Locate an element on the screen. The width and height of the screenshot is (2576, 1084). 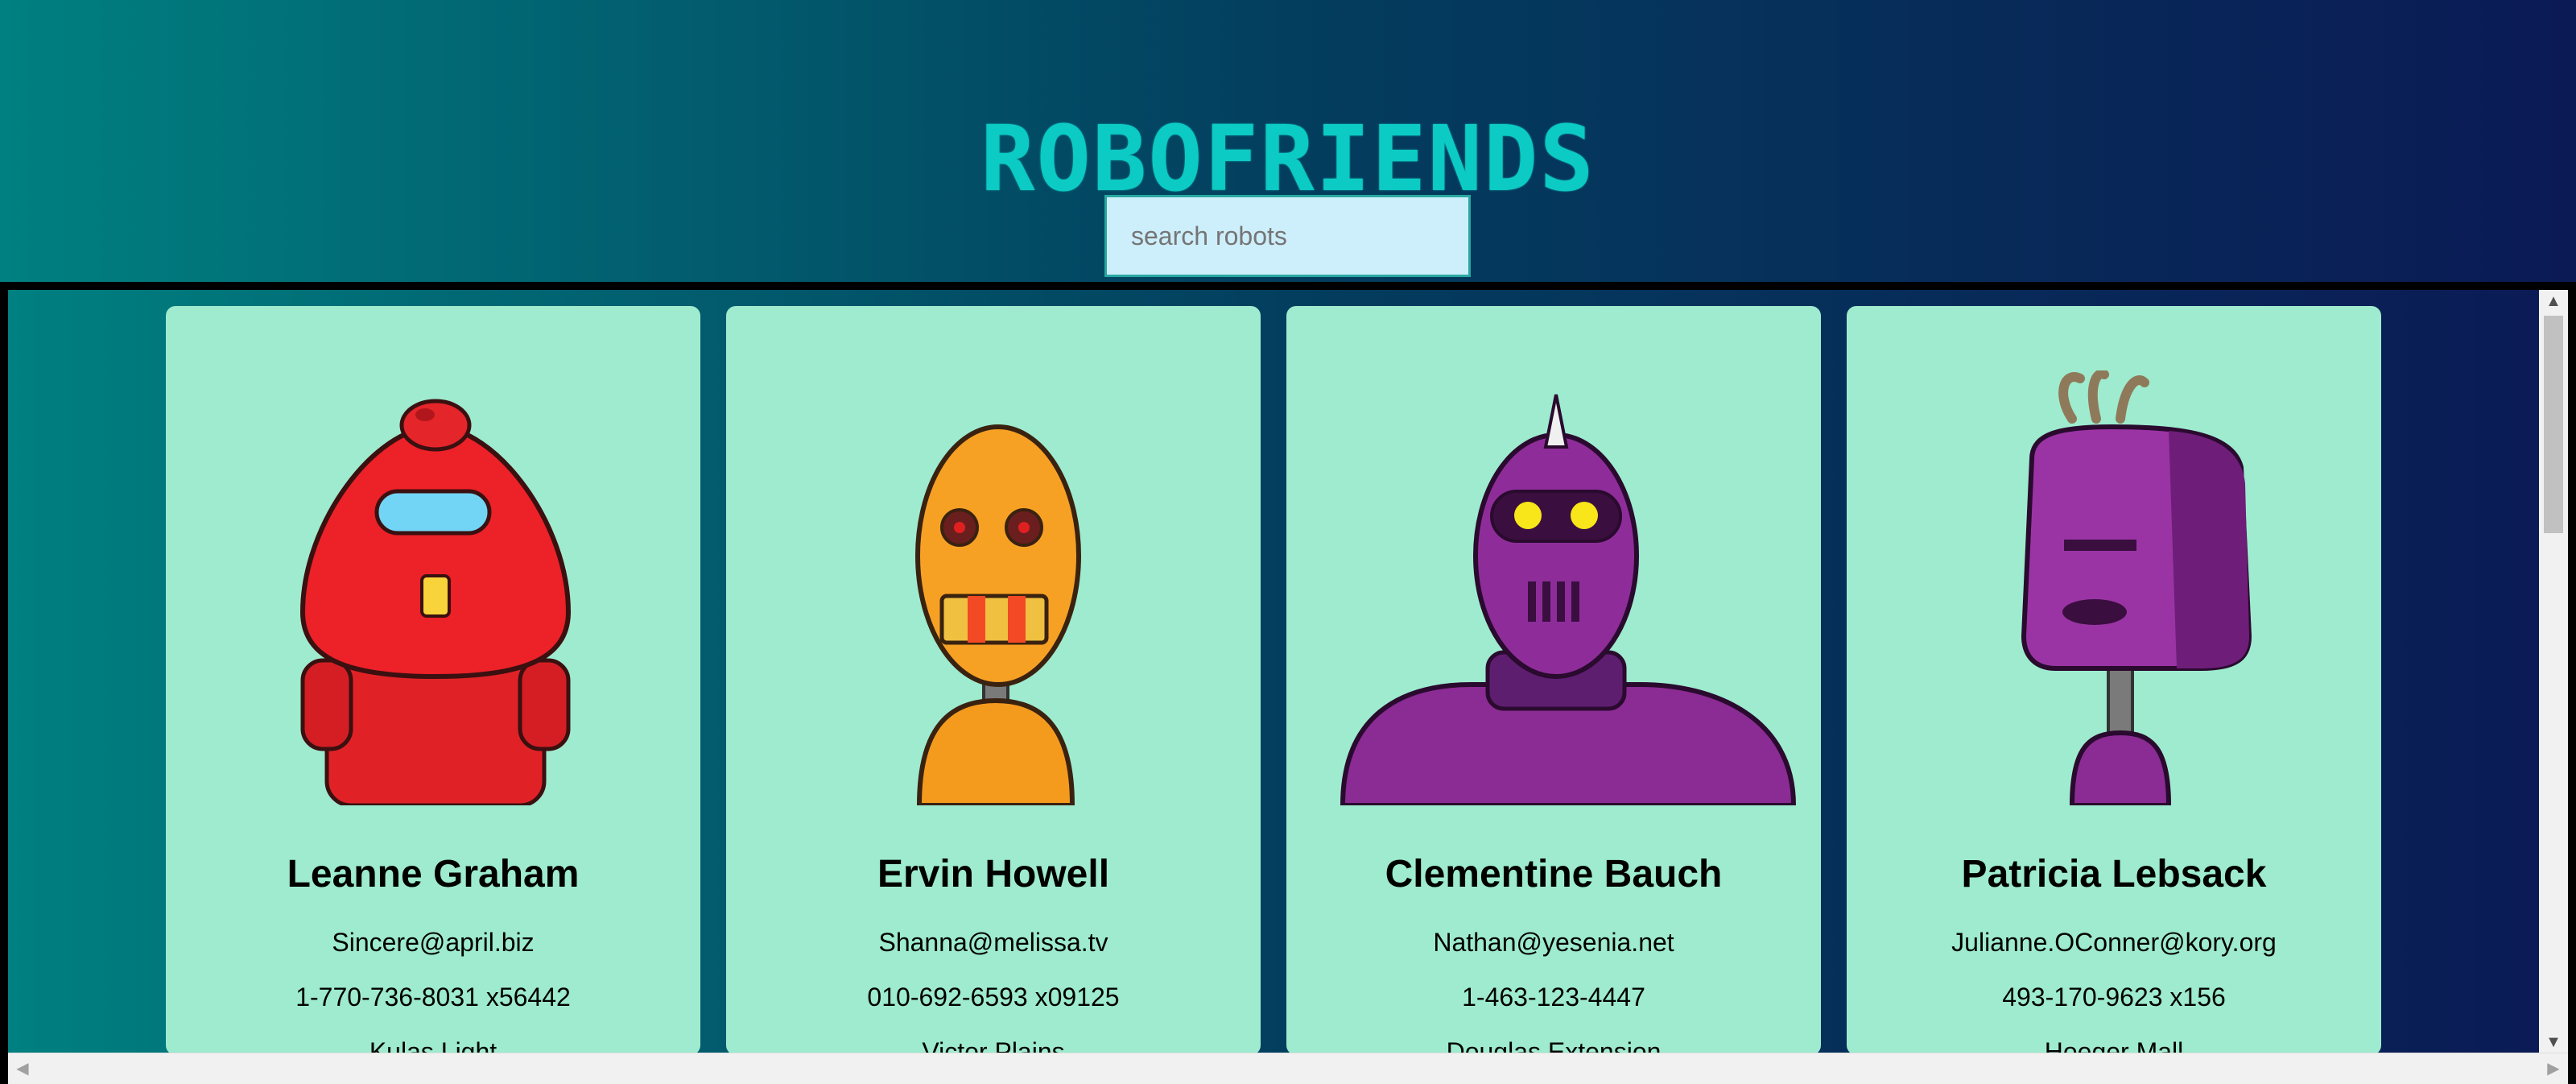
robot-name: Leanne Graham is located at coordinates (433, 874).